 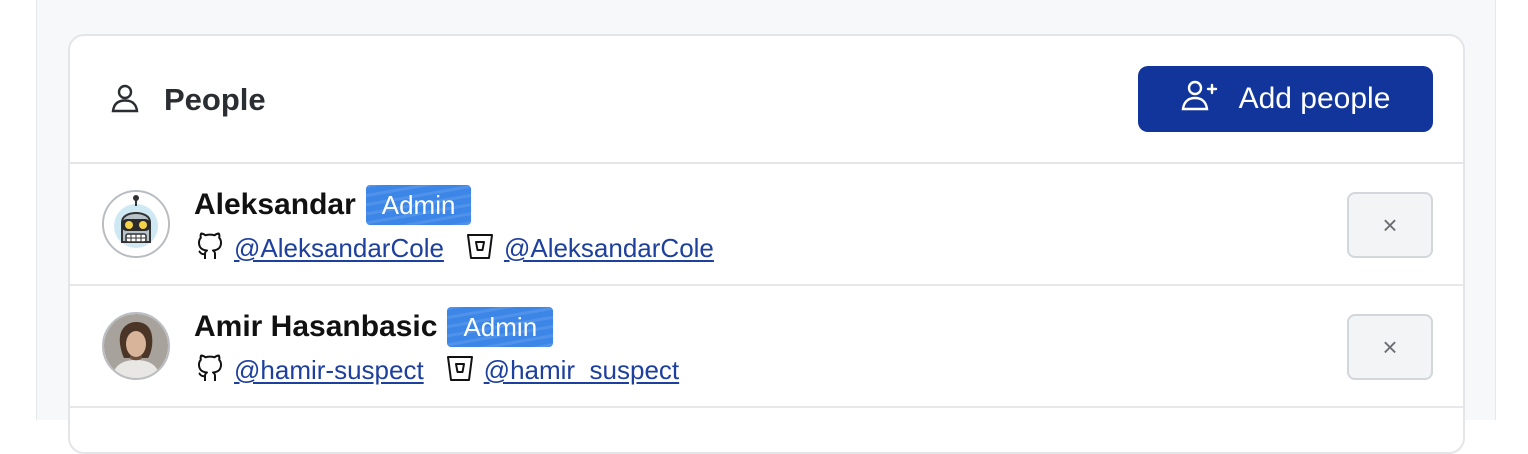 I want to click on person-name: Aleksandar, so click(x=275, y=204).